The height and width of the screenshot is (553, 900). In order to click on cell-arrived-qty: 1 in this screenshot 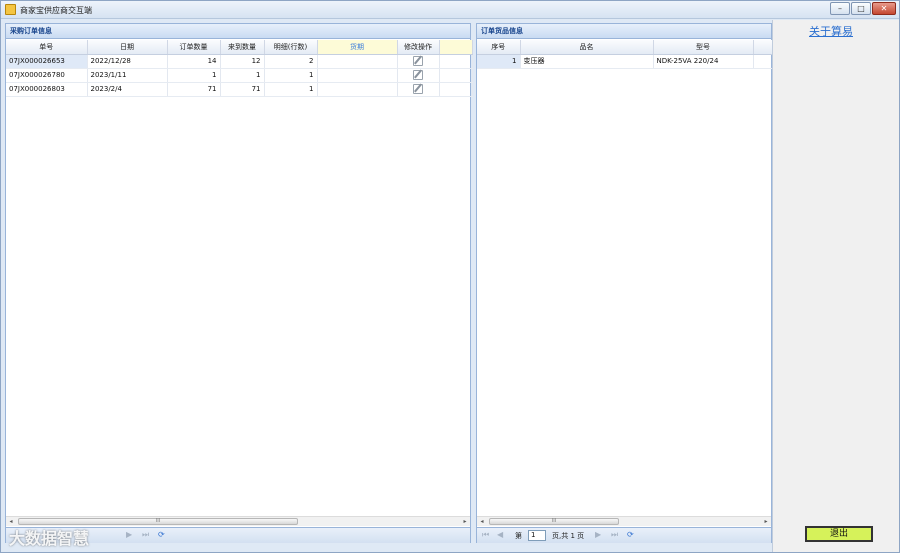, I will do `click(242, 75)`.